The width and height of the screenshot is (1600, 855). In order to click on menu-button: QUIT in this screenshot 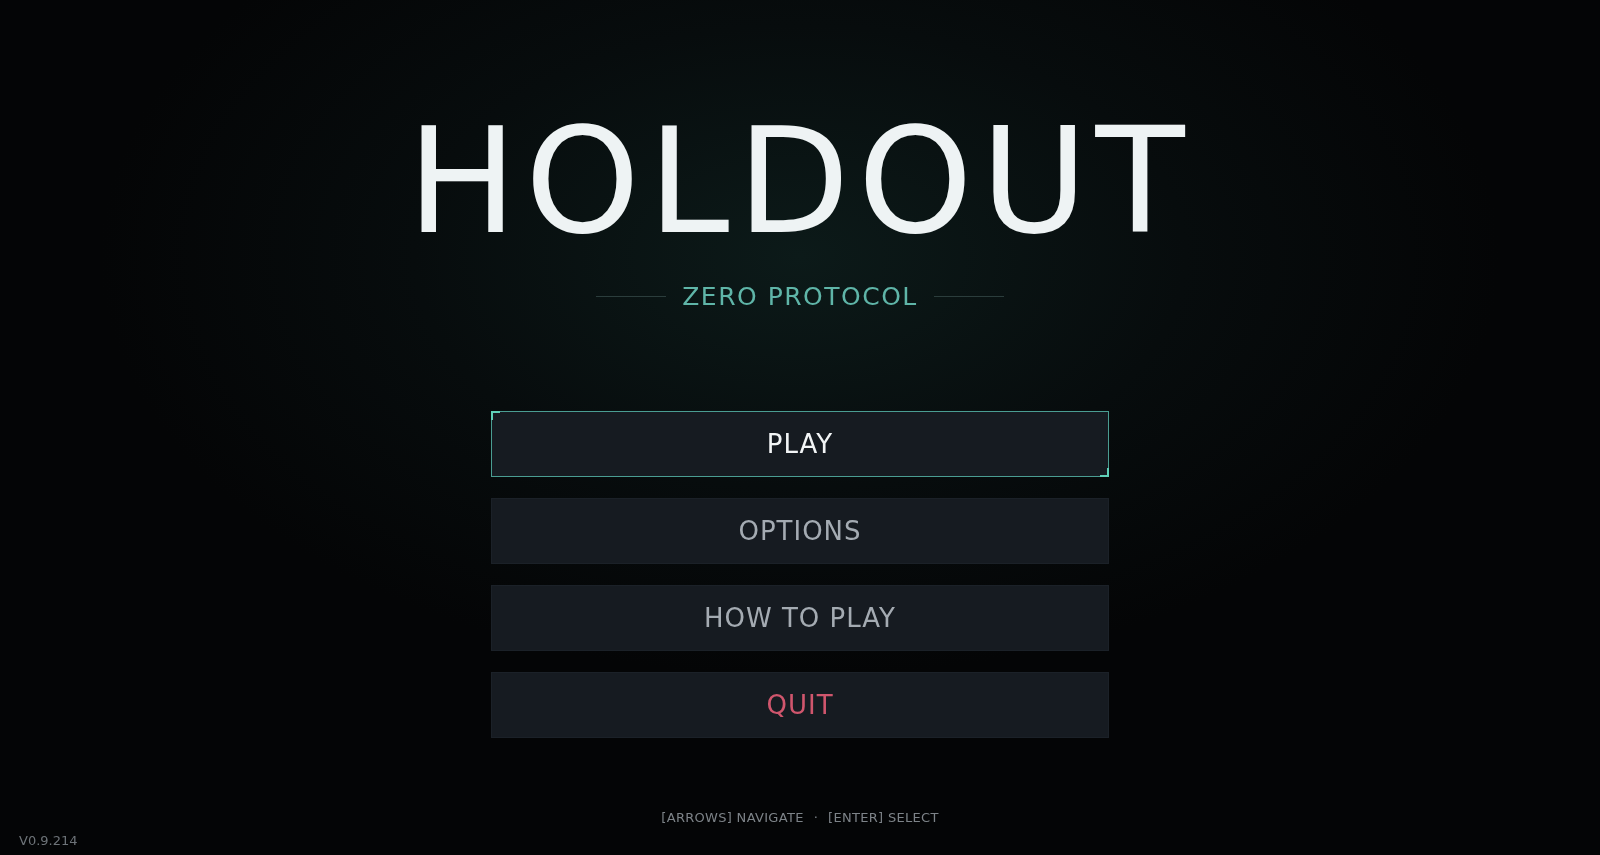, I will do `click(800, 705)`.